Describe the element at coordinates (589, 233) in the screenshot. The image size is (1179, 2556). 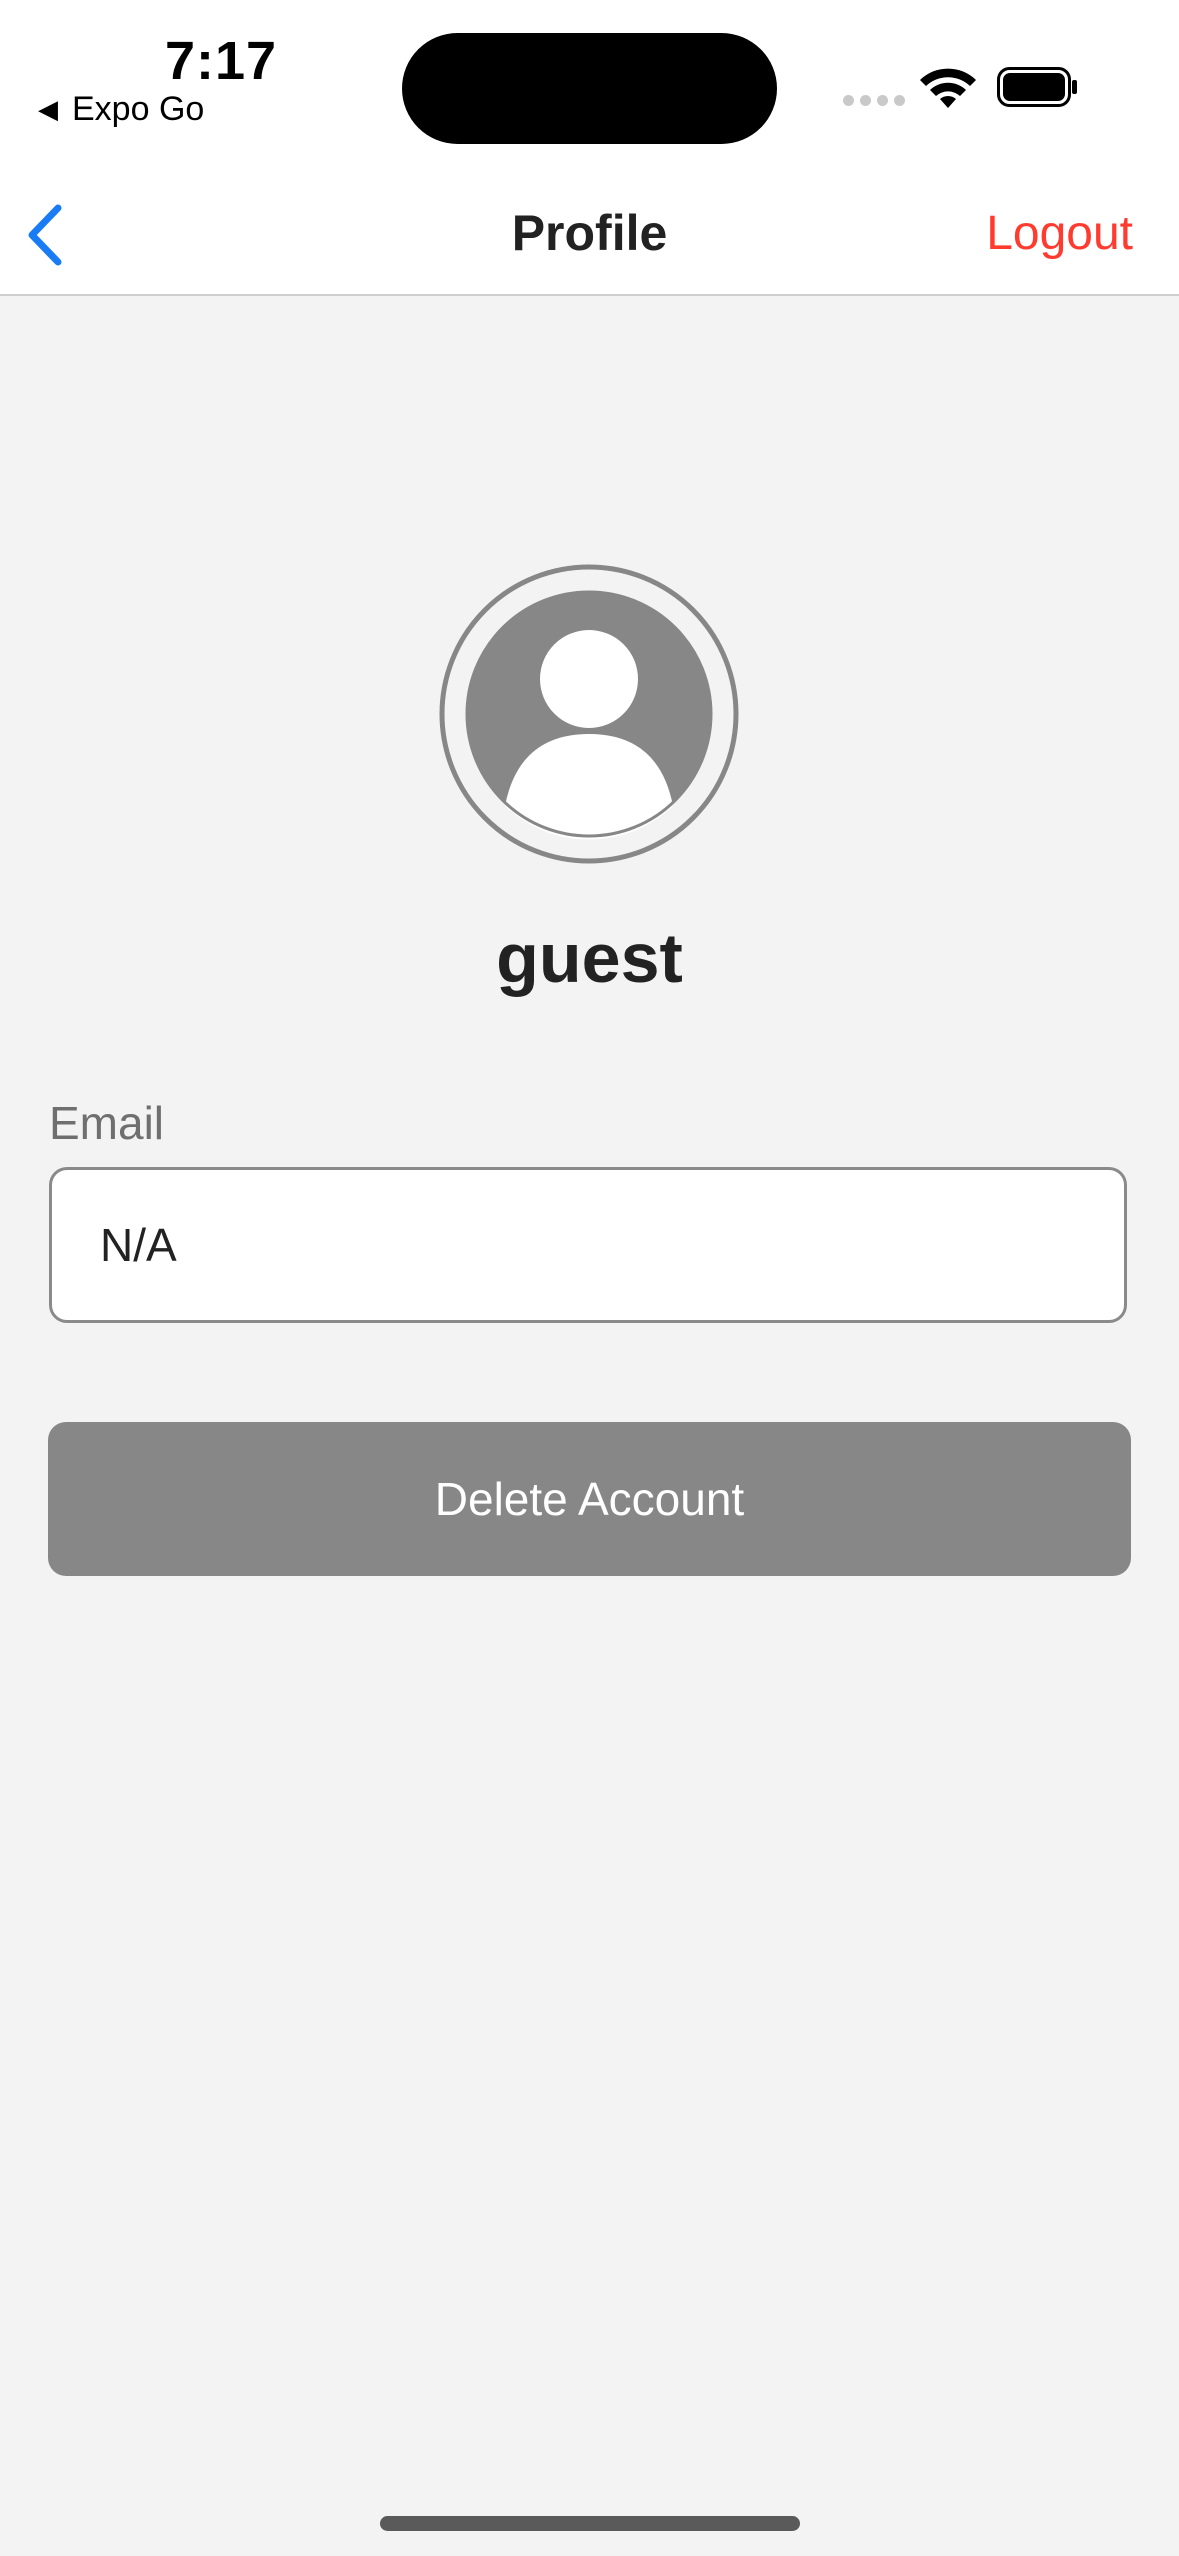
I see `navigation-bar: Profile Logout` at that location.